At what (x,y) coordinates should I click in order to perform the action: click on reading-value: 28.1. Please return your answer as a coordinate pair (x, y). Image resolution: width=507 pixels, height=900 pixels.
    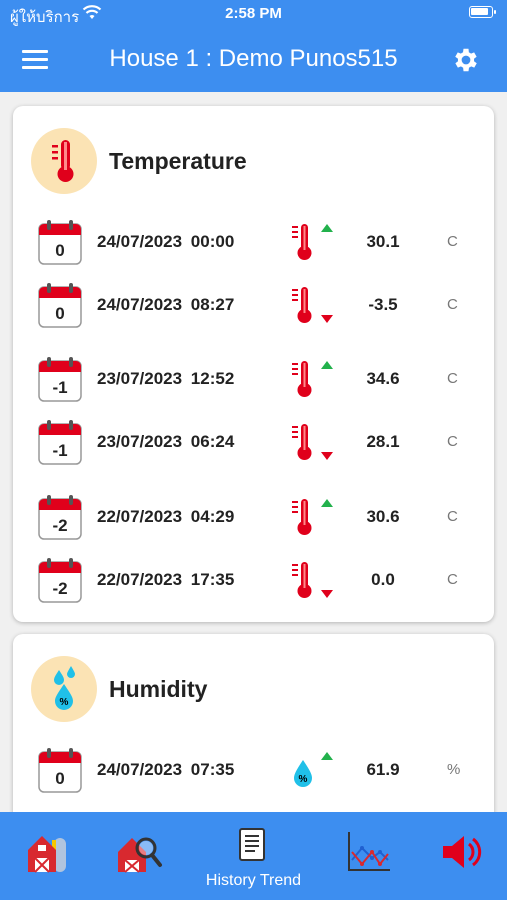
    Looking at the image, I should click on (383, 441).